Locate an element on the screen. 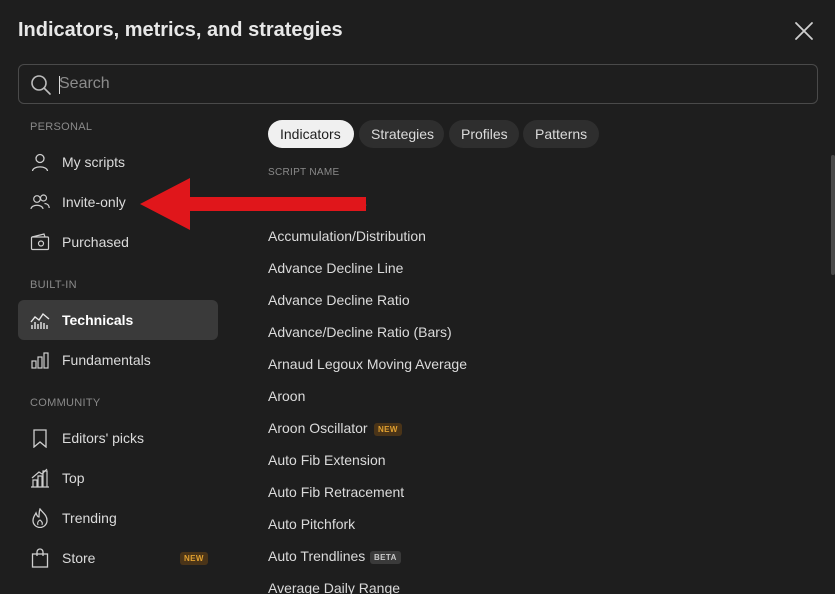  script-name: Aroon Oscillator is located at coordinates (318, 428).